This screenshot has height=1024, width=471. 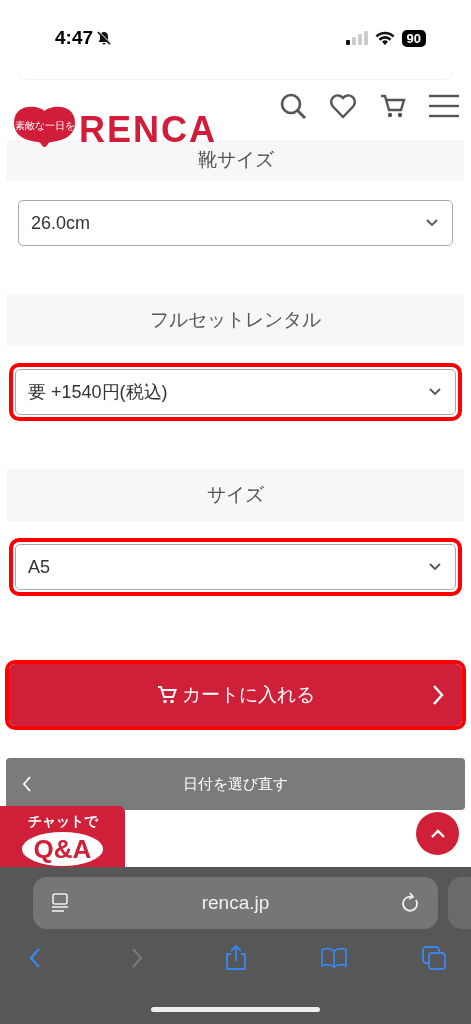 What do you see at coordinates (60, 903) in the screenshot?
I see `page-menu-icon` at bounding box center [60, 903].